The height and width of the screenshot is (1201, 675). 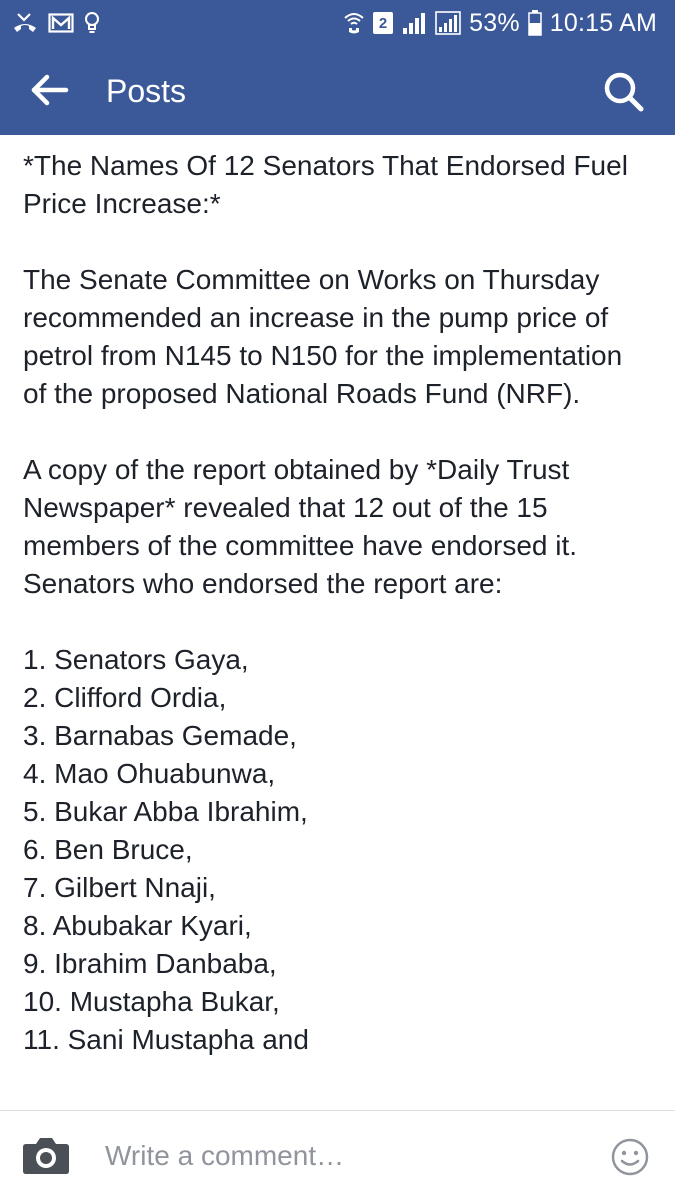 I want to click on status-bar-system: 2 53% 10:15 AM, so click(x=500, y=23).